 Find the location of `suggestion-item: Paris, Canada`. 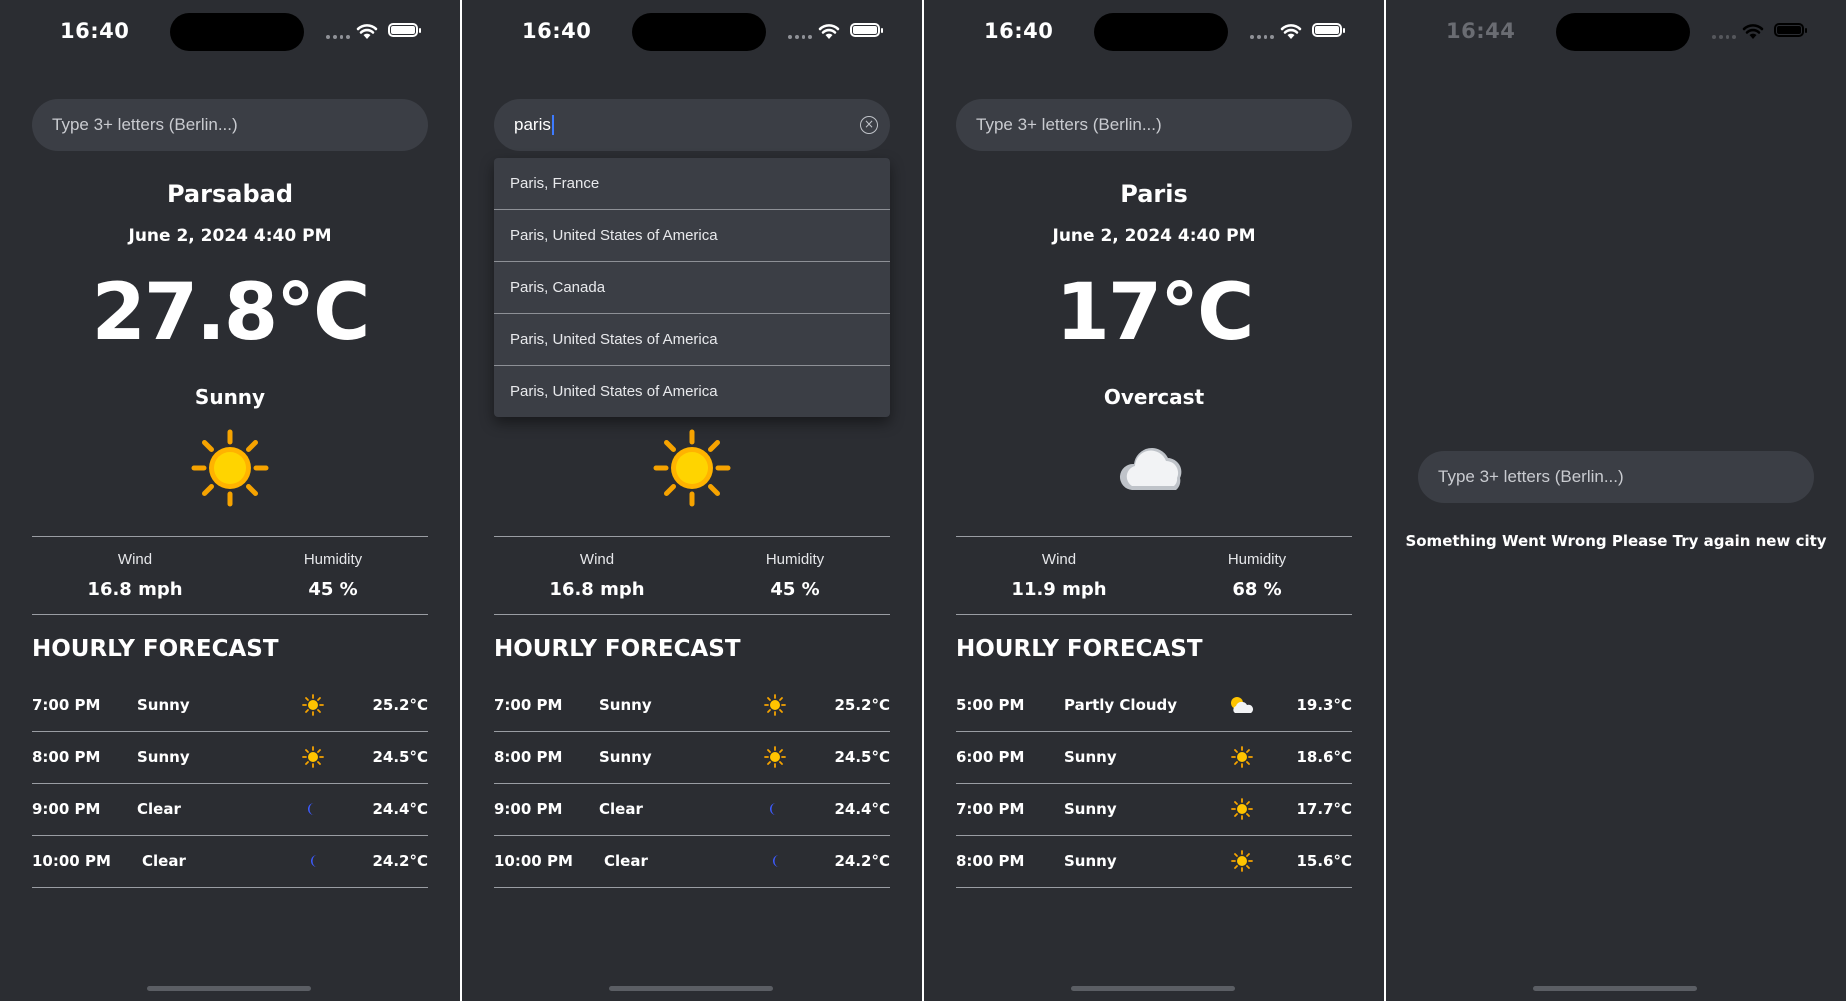

suggestion-item: Paris, Canada is located at coordinates (692, 288).